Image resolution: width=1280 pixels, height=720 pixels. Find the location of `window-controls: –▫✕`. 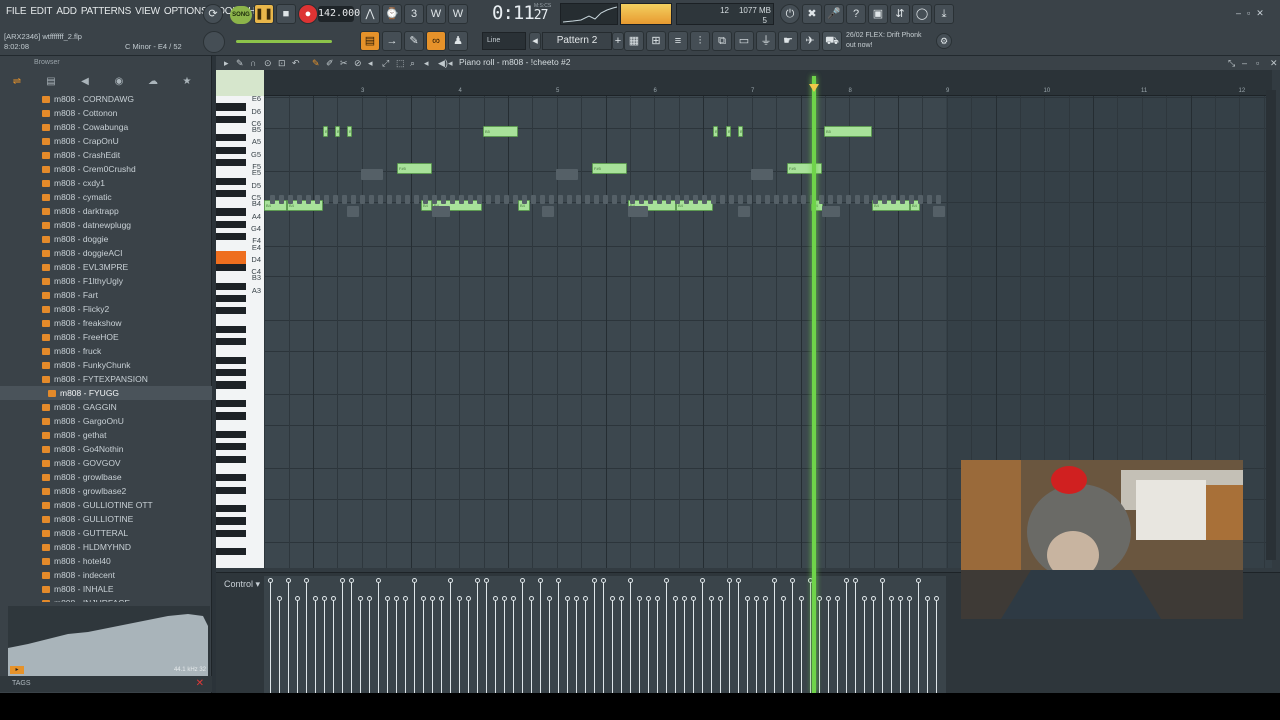

window-controls: –▫✕ is located at coordinates (1253, 13).